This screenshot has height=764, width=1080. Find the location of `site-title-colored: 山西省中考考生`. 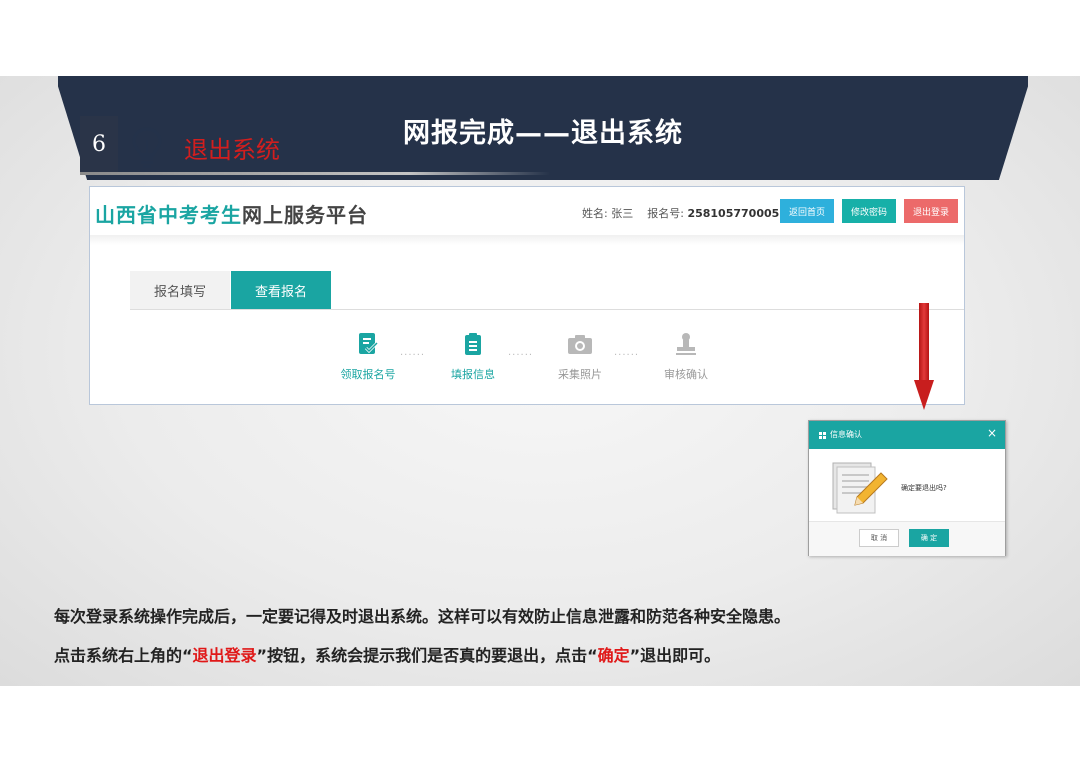

site-title-colored: 山西省中考考生 is located at coordinates (168, 215).